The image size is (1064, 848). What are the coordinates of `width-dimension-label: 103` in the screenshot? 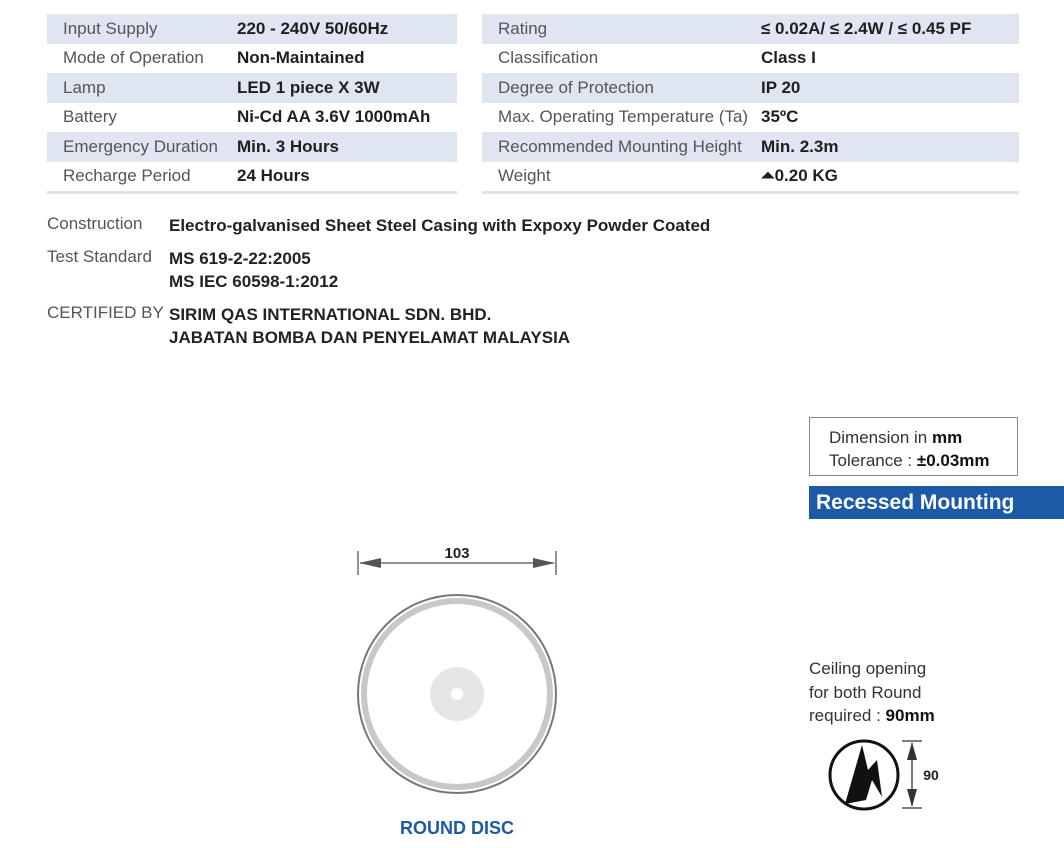 It's located at (456, 553).